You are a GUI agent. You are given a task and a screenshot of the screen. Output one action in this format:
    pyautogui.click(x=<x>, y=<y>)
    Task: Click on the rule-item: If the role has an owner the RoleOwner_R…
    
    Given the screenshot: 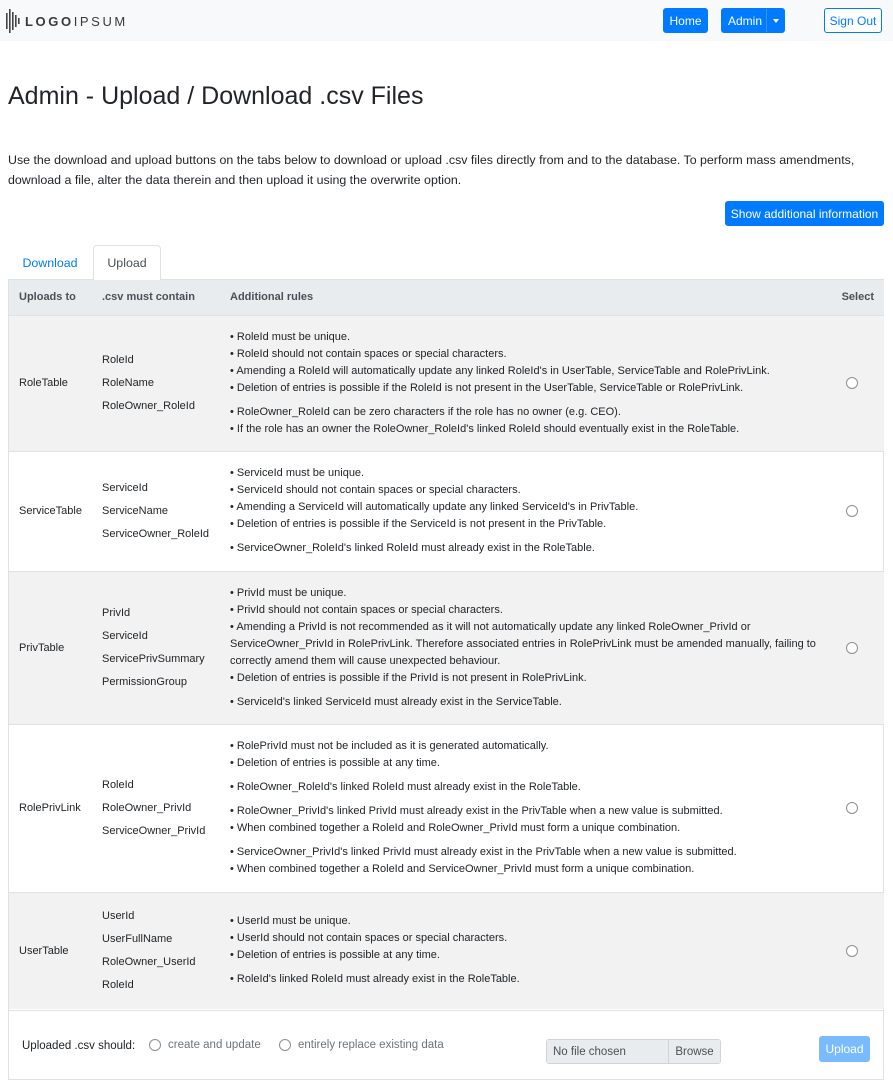 What is the action you would take?
    pyautogui.click(x=523, y=429)
    